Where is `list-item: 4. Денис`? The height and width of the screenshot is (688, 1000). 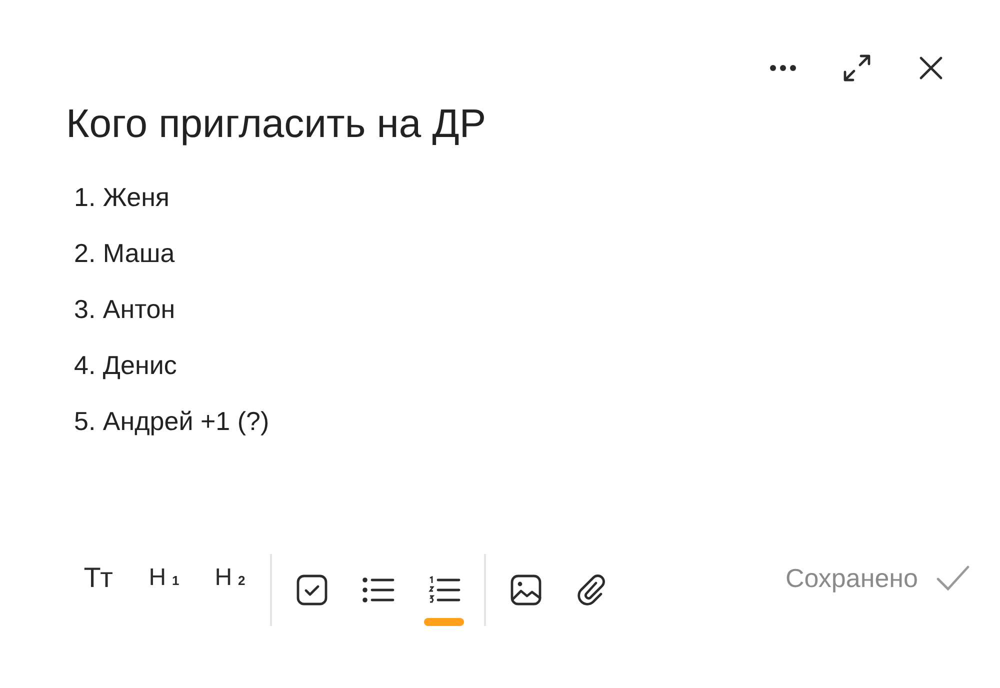
list-item: 4. Денис is located at coordinates (125, 365).